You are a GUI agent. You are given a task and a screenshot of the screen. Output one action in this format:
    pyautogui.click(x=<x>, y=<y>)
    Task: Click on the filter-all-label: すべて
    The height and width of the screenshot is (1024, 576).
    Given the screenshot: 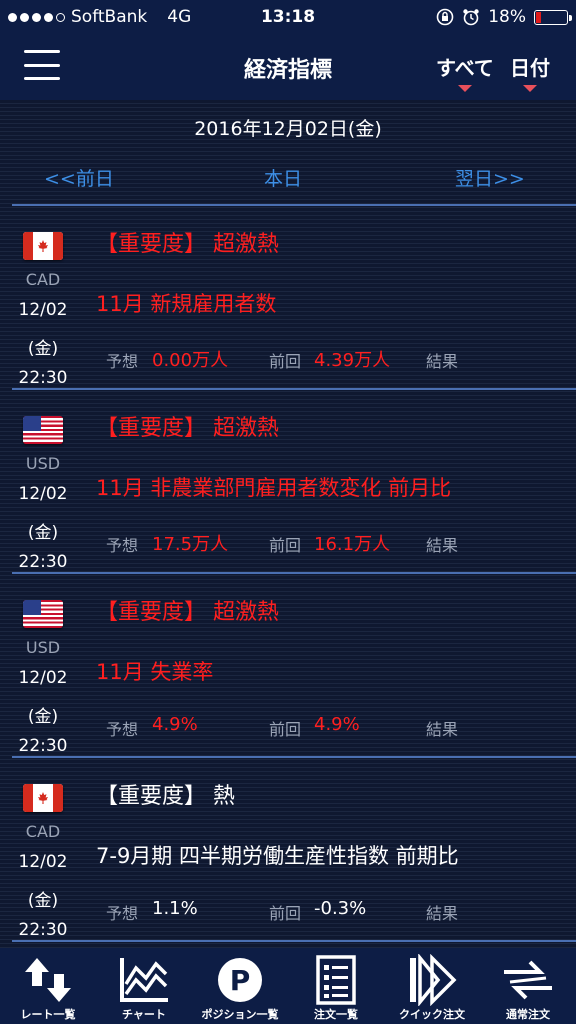 What is the action you would take?
    pyautogui.click(x=465, y=68)
    